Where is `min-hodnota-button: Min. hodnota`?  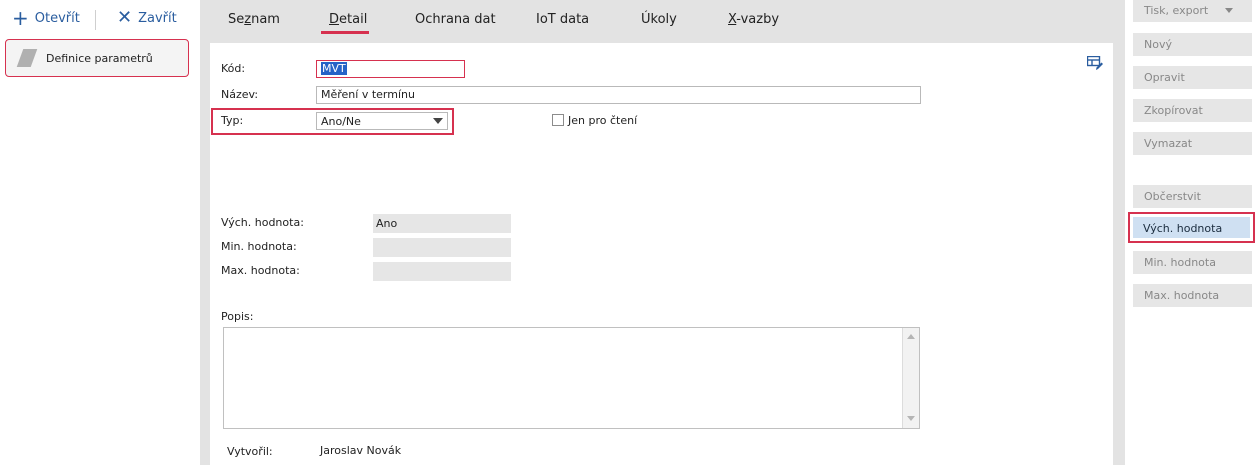 min-hodnota-button: Min. hodnota is located at coordinates (1192, 262).